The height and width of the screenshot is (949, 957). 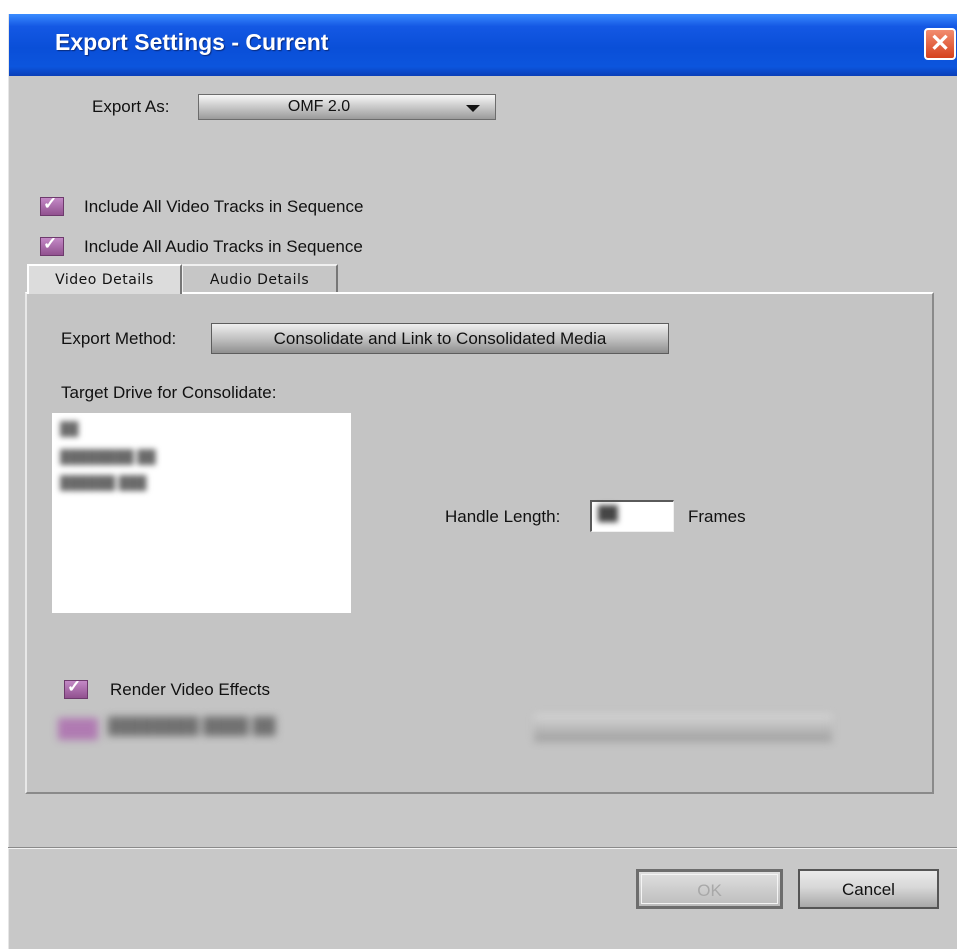 I want to click on frames-units-label: Frames, so click(x=717, y=516).